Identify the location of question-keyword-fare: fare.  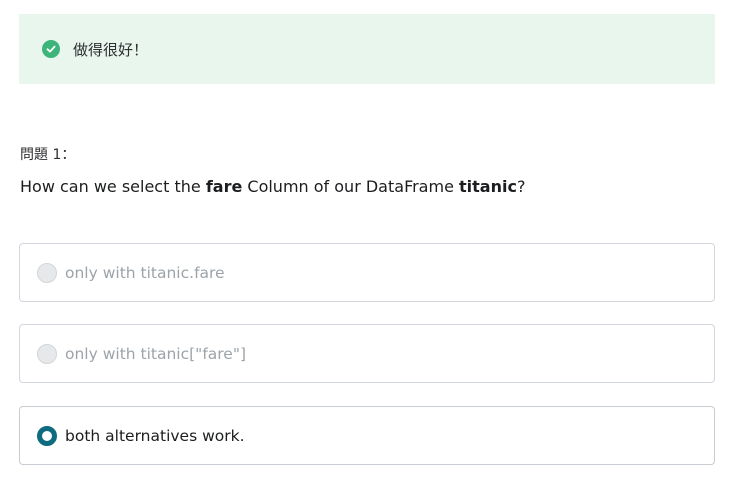
(224, 186).